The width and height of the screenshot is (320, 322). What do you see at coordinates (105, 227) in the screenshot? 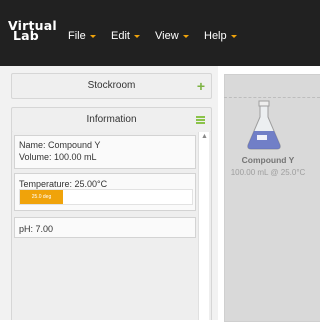
I see `ph-box: pH: 7.00` at bounding box center [105, 227].